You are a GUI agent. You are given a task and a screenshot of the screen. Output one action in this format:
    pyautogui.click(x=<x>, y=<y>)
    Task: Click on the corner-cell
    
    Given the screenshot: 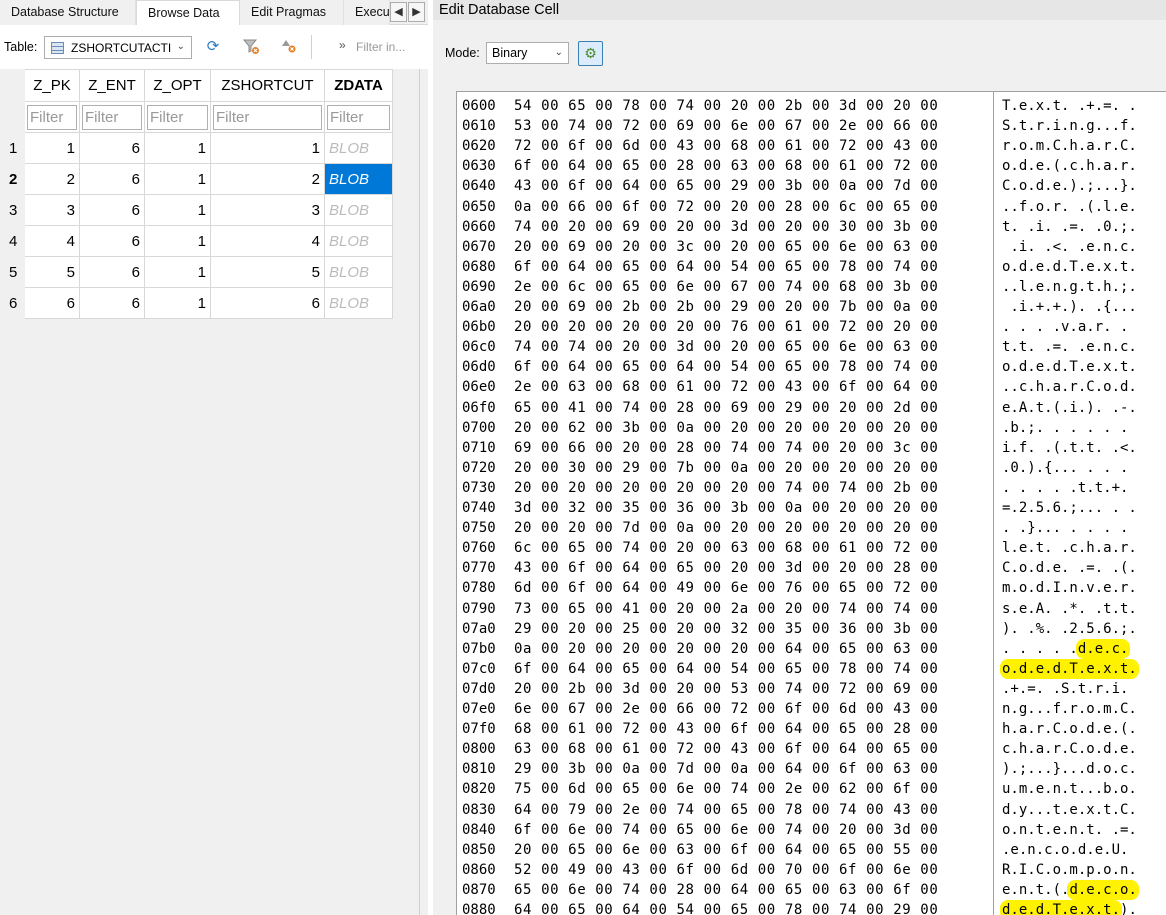 What is the action you would take?
    pyautogui.click(x=14, y=85)
    